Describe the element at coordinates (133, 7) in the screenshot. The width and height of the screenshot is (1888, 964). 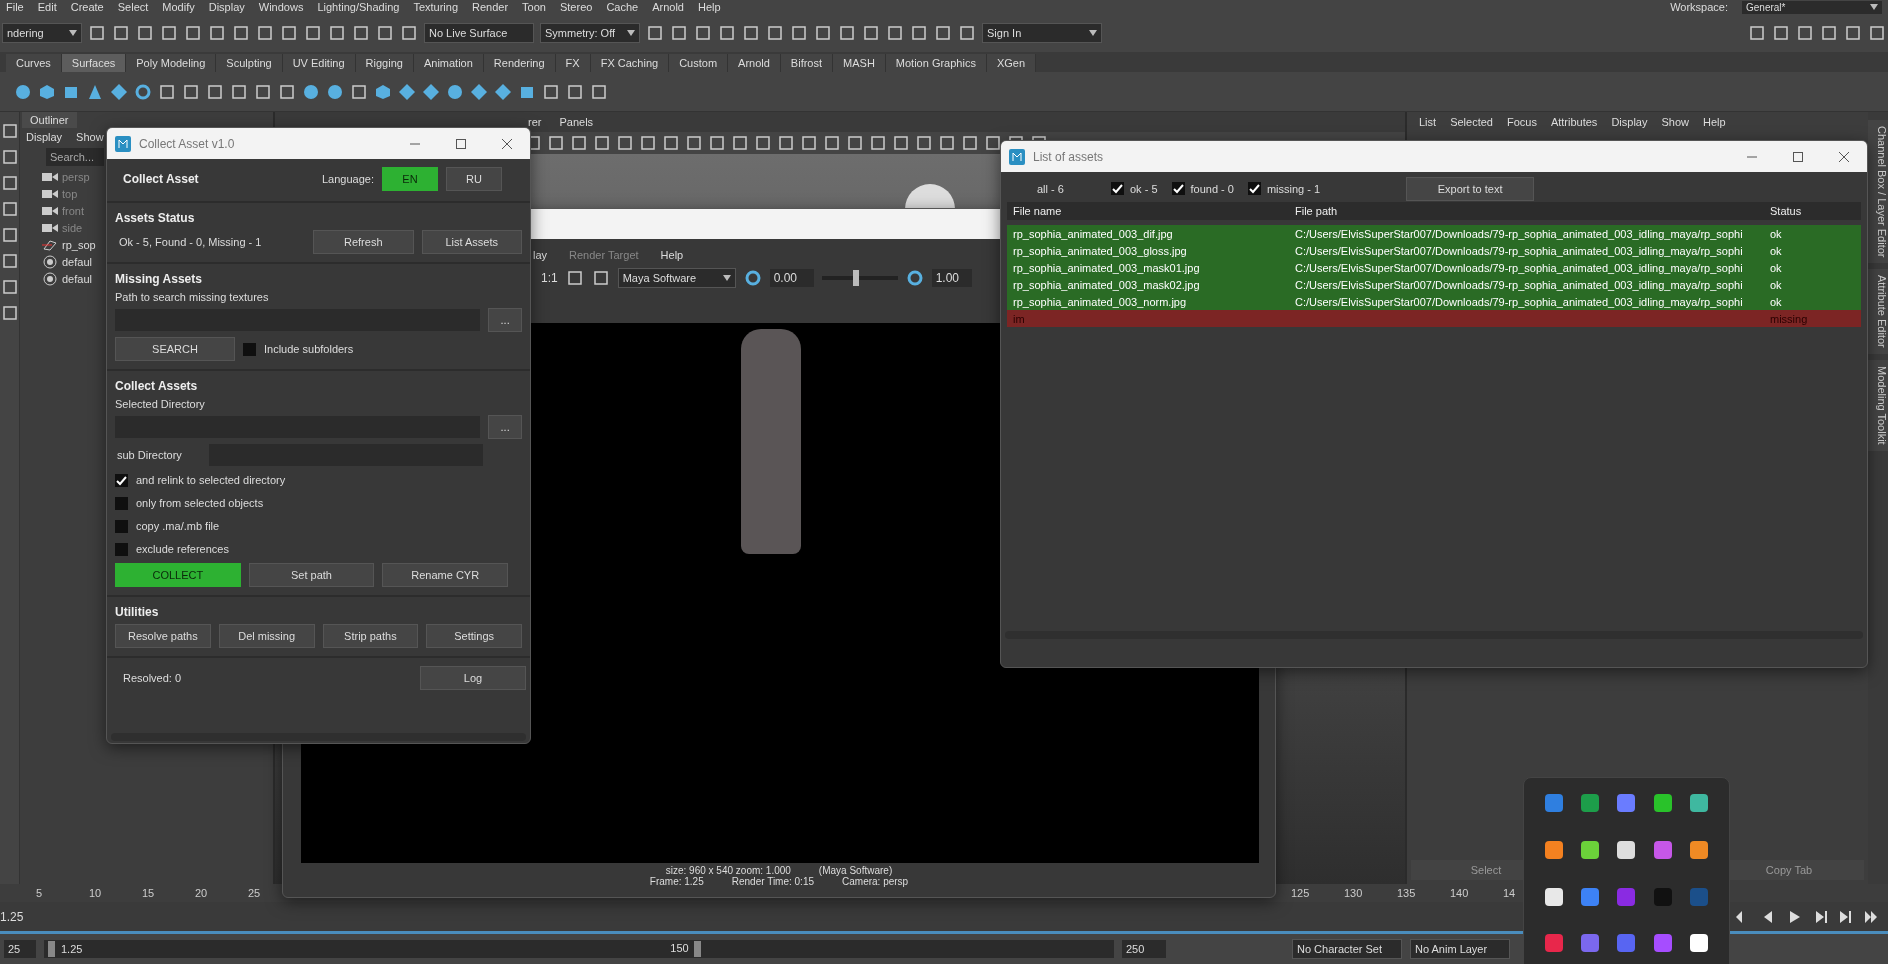
I see `menu-item: Select` at that location.